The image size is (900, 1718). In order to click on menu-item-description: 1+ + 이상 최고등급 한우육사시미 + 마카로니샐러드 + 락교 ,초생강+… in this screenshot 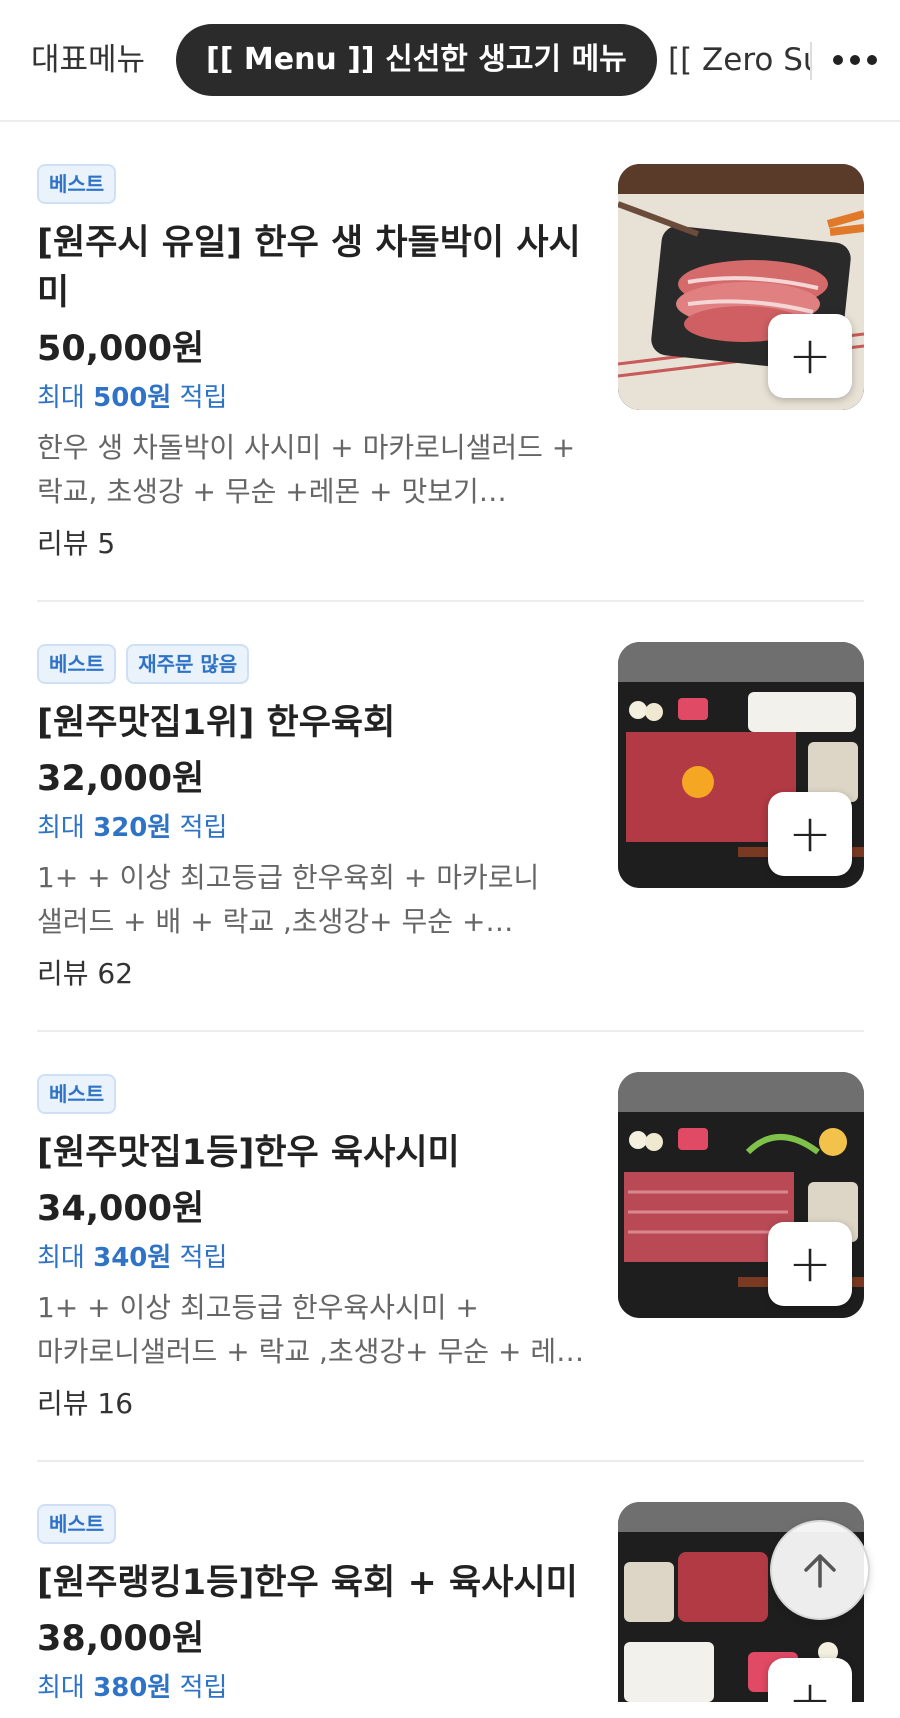, I will do `click(311, 1329)`.